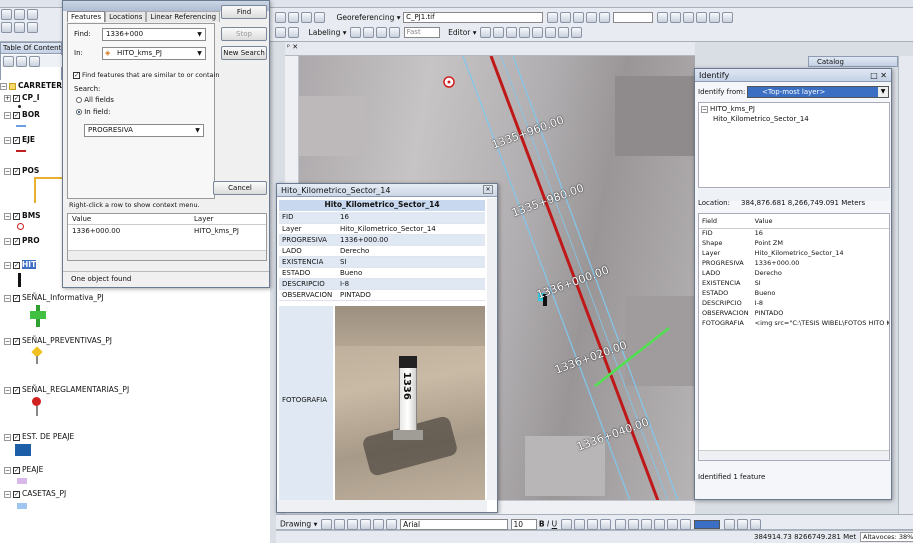  I want to click on list-by-visibility-icon, so click(34, 61).